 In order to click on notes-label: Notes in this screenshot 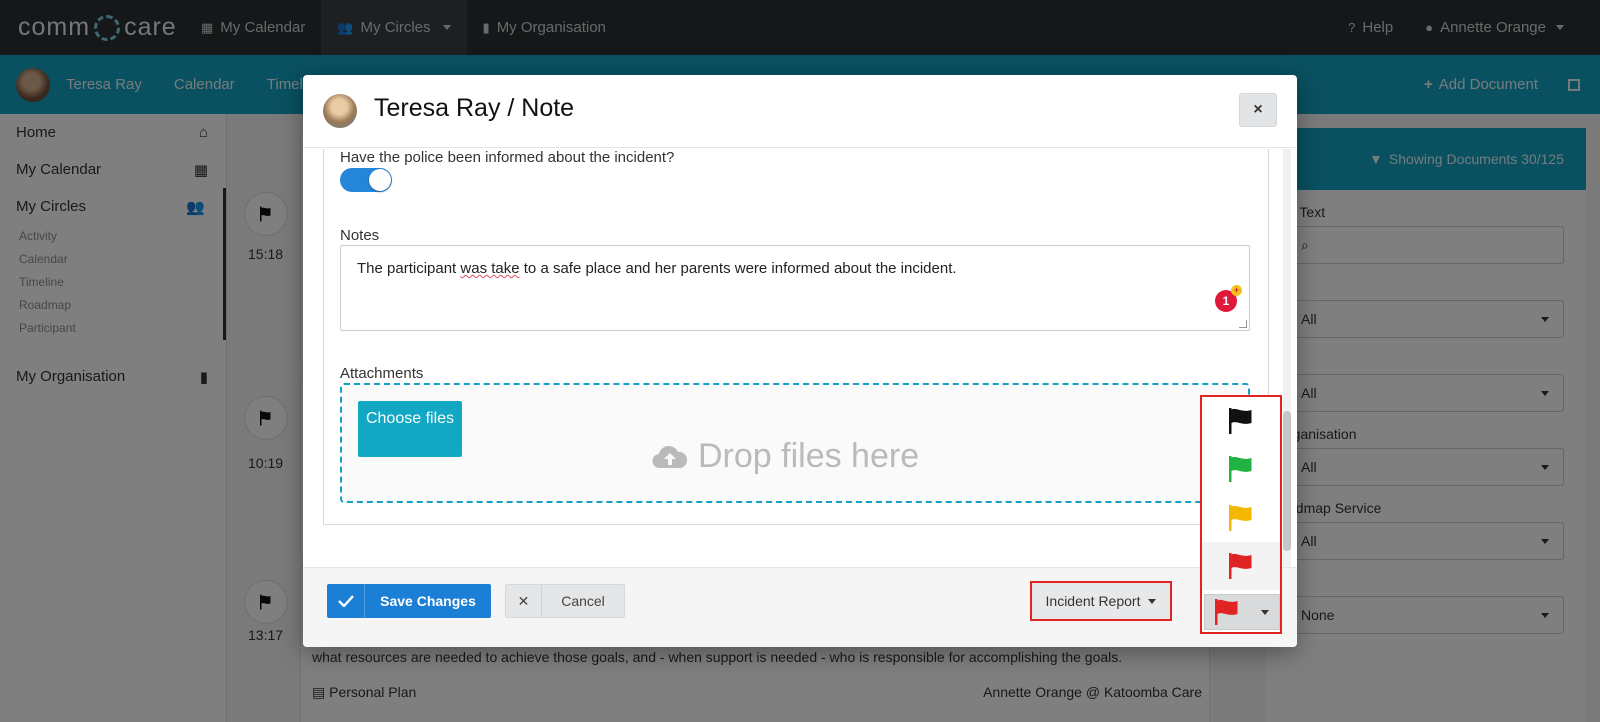, I will do `click(360, 235)`.